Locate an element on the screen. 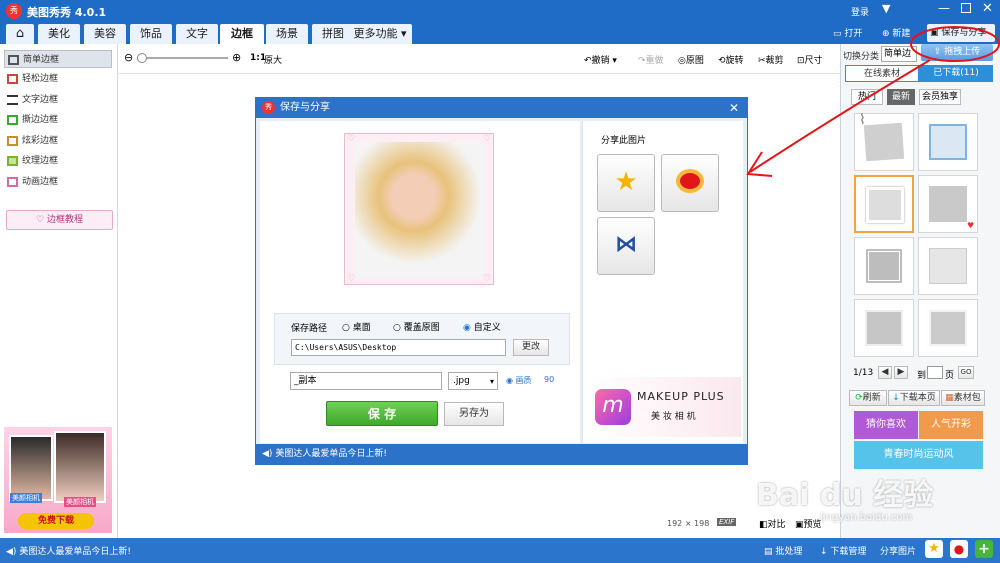 The image size is (1000, 563). batch-button: ▤ 批处理 is located at coordinates (783, 550).